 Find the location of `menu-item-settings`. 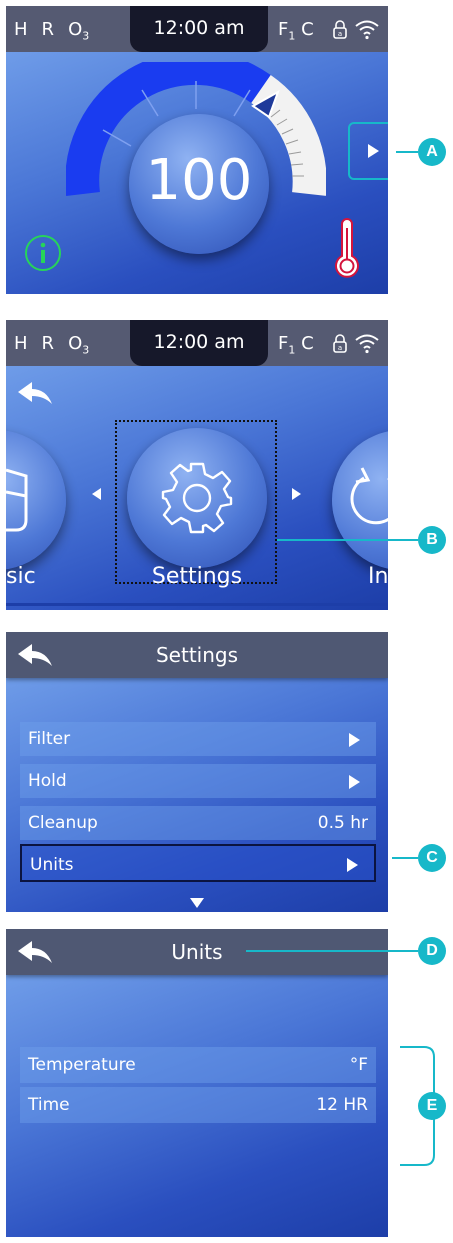

menu-item-settings is located at coordinates (197, 498).